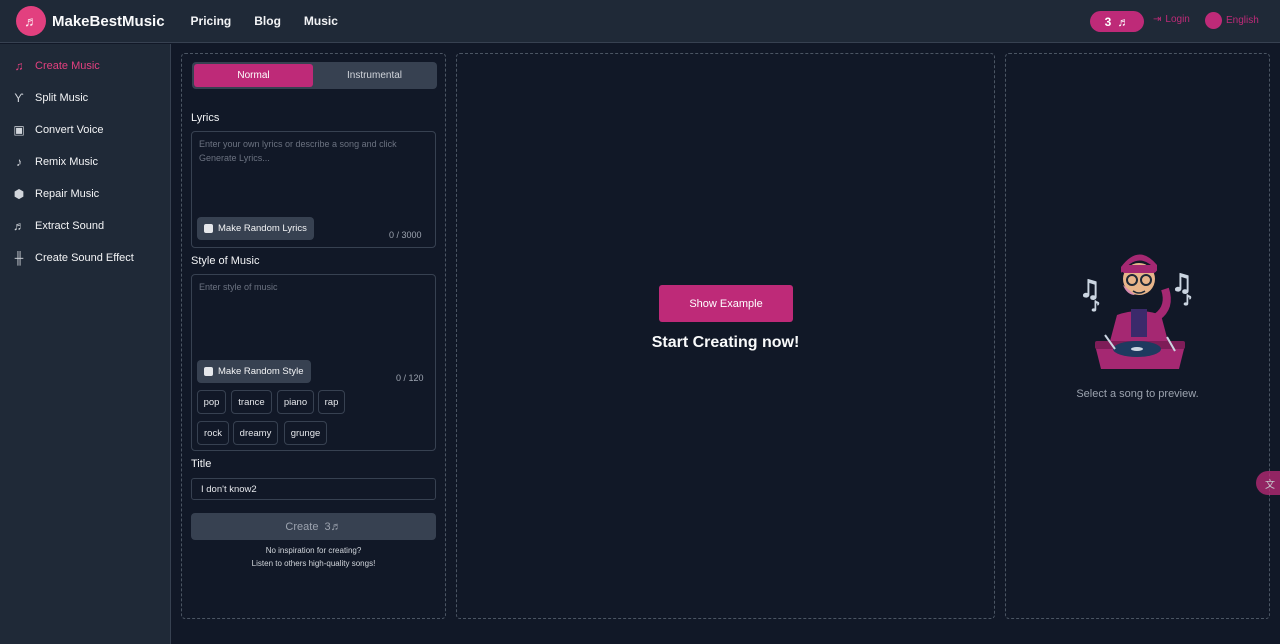  Describe the element at coordinates (261, 371) in the screenshot. I see `random-style-label: Make Random Style` at that location.